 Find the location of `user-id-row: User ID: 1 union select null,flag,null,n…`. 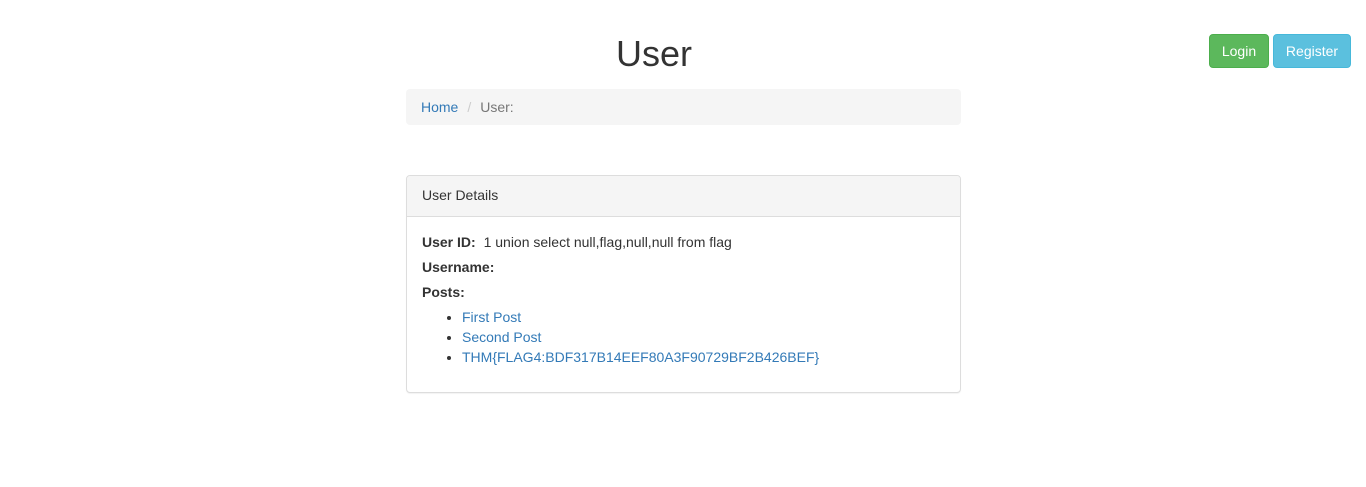

user-id-row: User ID: 1 union select null,flag,null,n… is located at coordinates (683, 242).